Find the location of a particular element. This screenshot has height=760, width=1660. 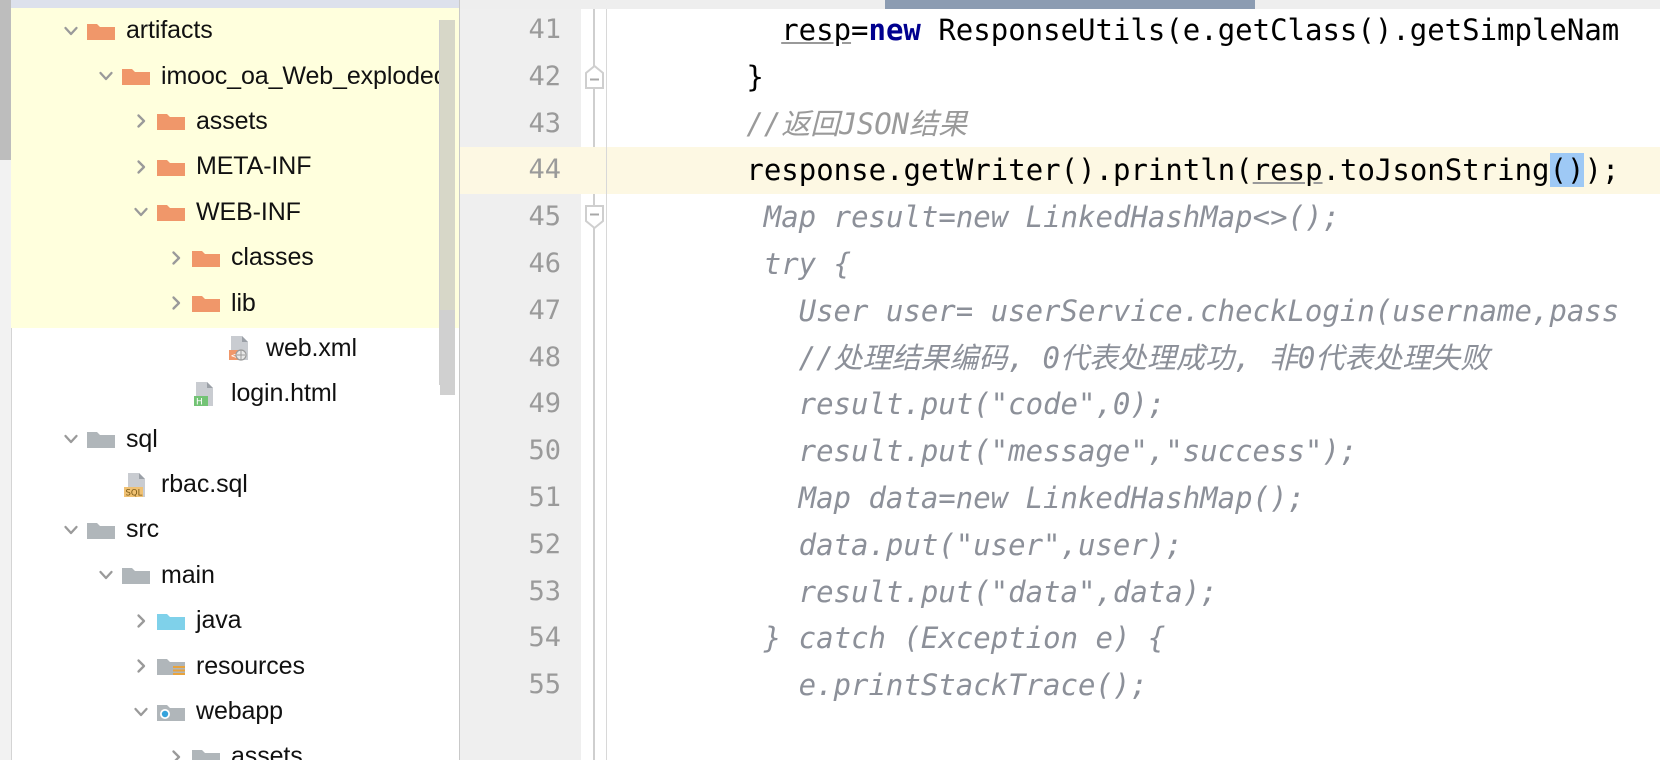

line-number: 49 is located at coordinates (544, 404).